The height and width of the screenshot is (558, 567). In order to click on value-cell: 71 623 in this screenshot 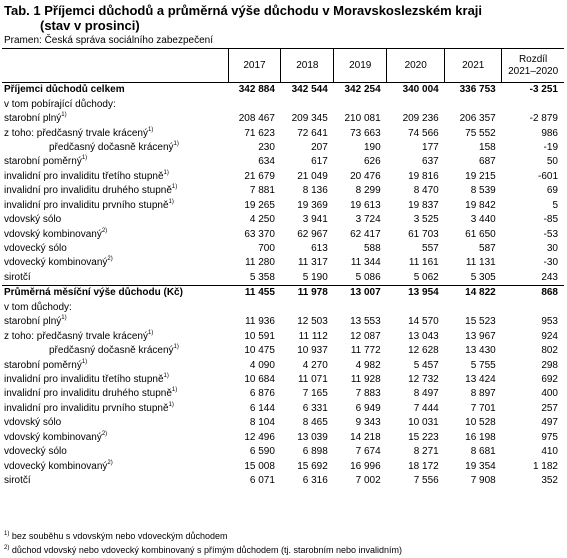, I will do `click(259, 133)`.